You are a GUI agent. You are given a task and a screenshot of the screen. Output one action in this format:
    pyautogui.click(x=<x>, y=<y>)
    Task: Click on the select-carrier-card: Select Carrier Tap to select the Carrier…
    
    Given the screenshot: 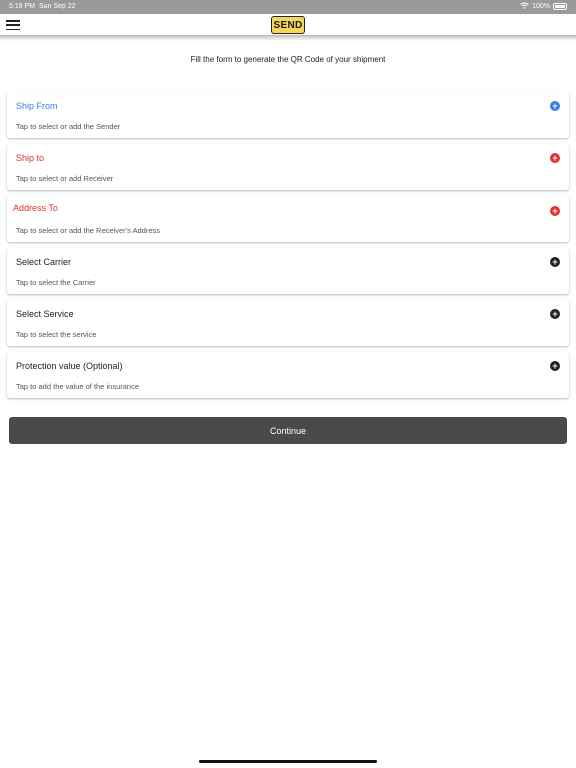 What is the action you would take?
    pyautogui.click(x=288, y=271)
    